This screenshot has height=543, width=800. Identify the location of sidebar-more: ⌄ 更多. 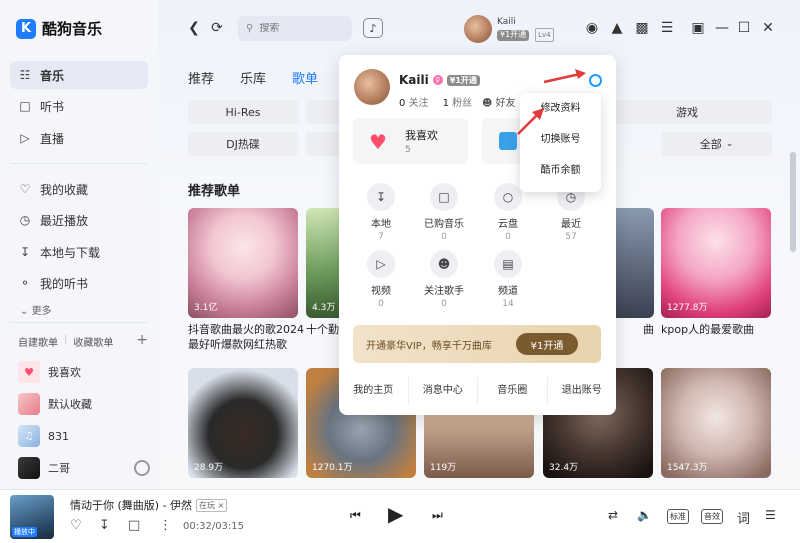
(36, 309).